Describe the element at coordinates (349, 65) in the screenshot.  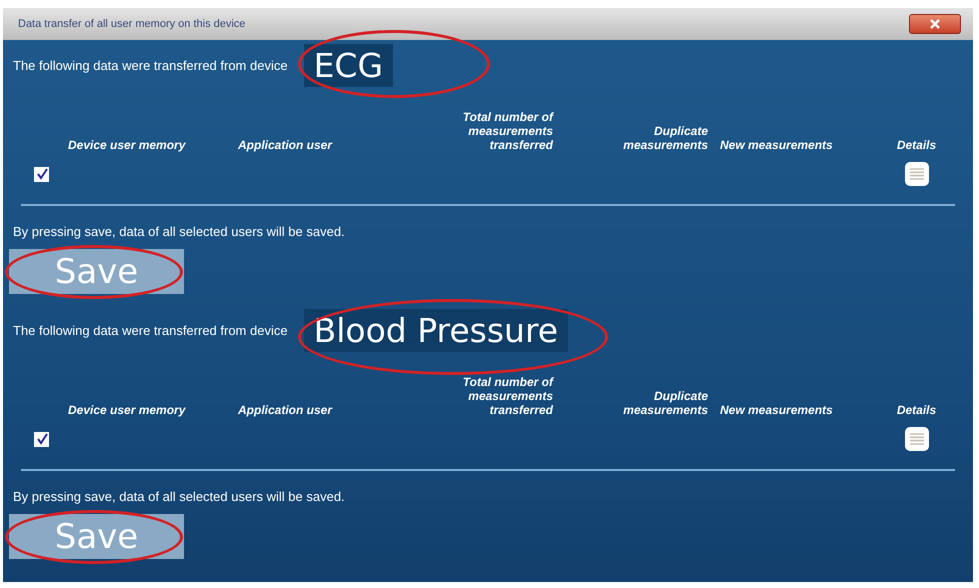
I see `annotation-text: ECG` at that location.